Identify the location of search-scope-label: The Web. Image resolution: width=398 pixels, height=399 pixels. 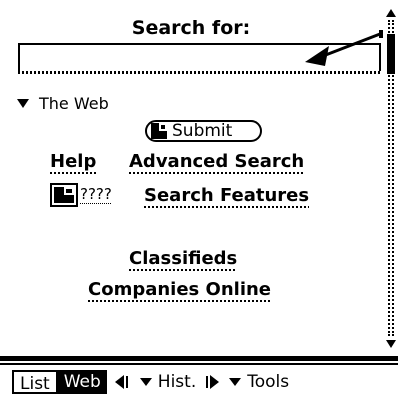
(74, 103).